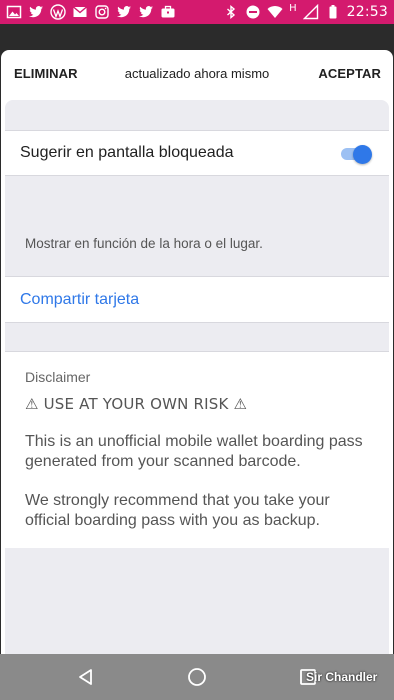  Describe the element at coordinates (349, 73) in the screenshot. I see `accept-button: ACEPTAR` at that location.